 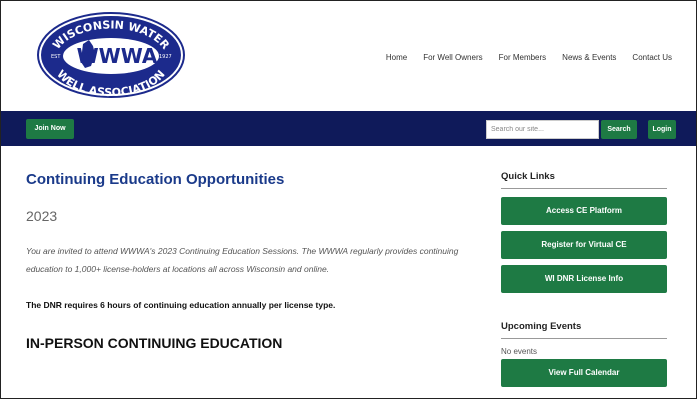 I want to click on nav-news-events: News & Events, so click(x=589, y=57).